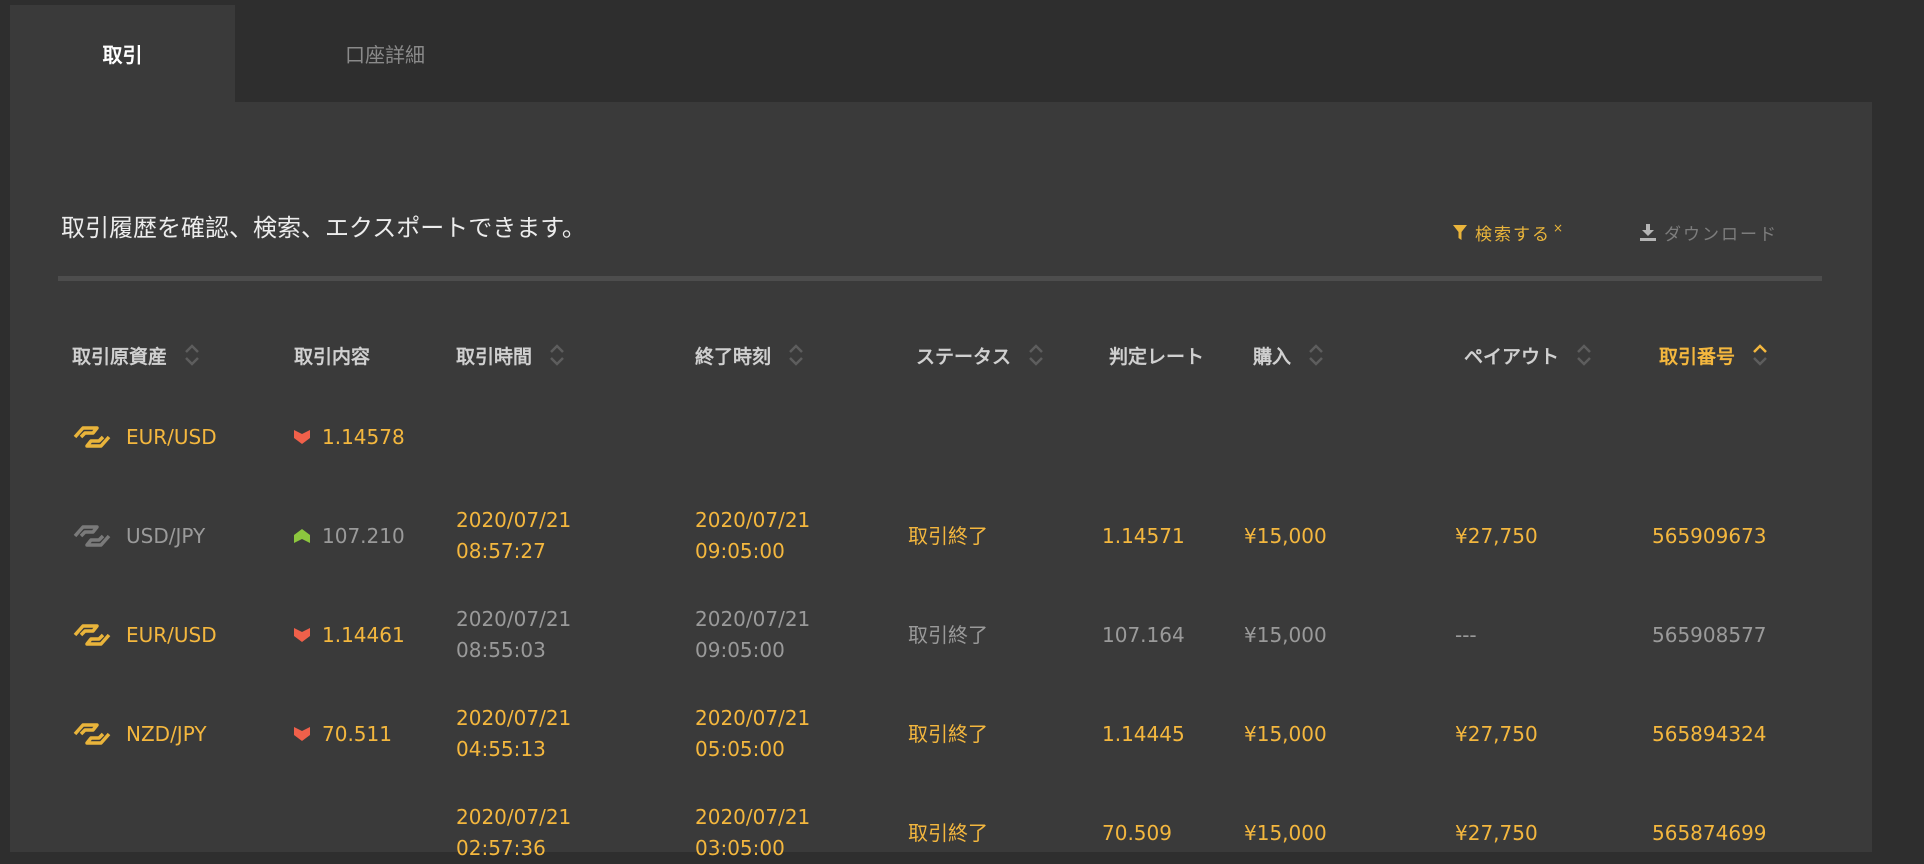 The image size is (1924, 864). I want to click on trade-content: 70.511, so click(343, 733).